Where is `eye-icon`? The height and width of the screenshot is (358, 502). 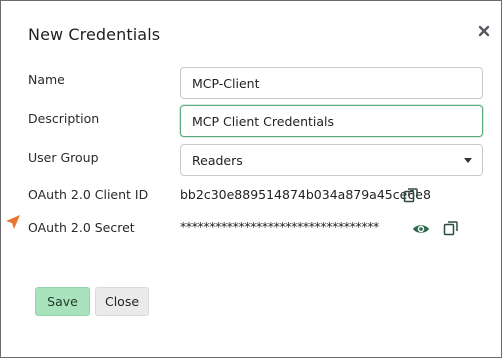
eye-icon is located at coordinates (420, 229).